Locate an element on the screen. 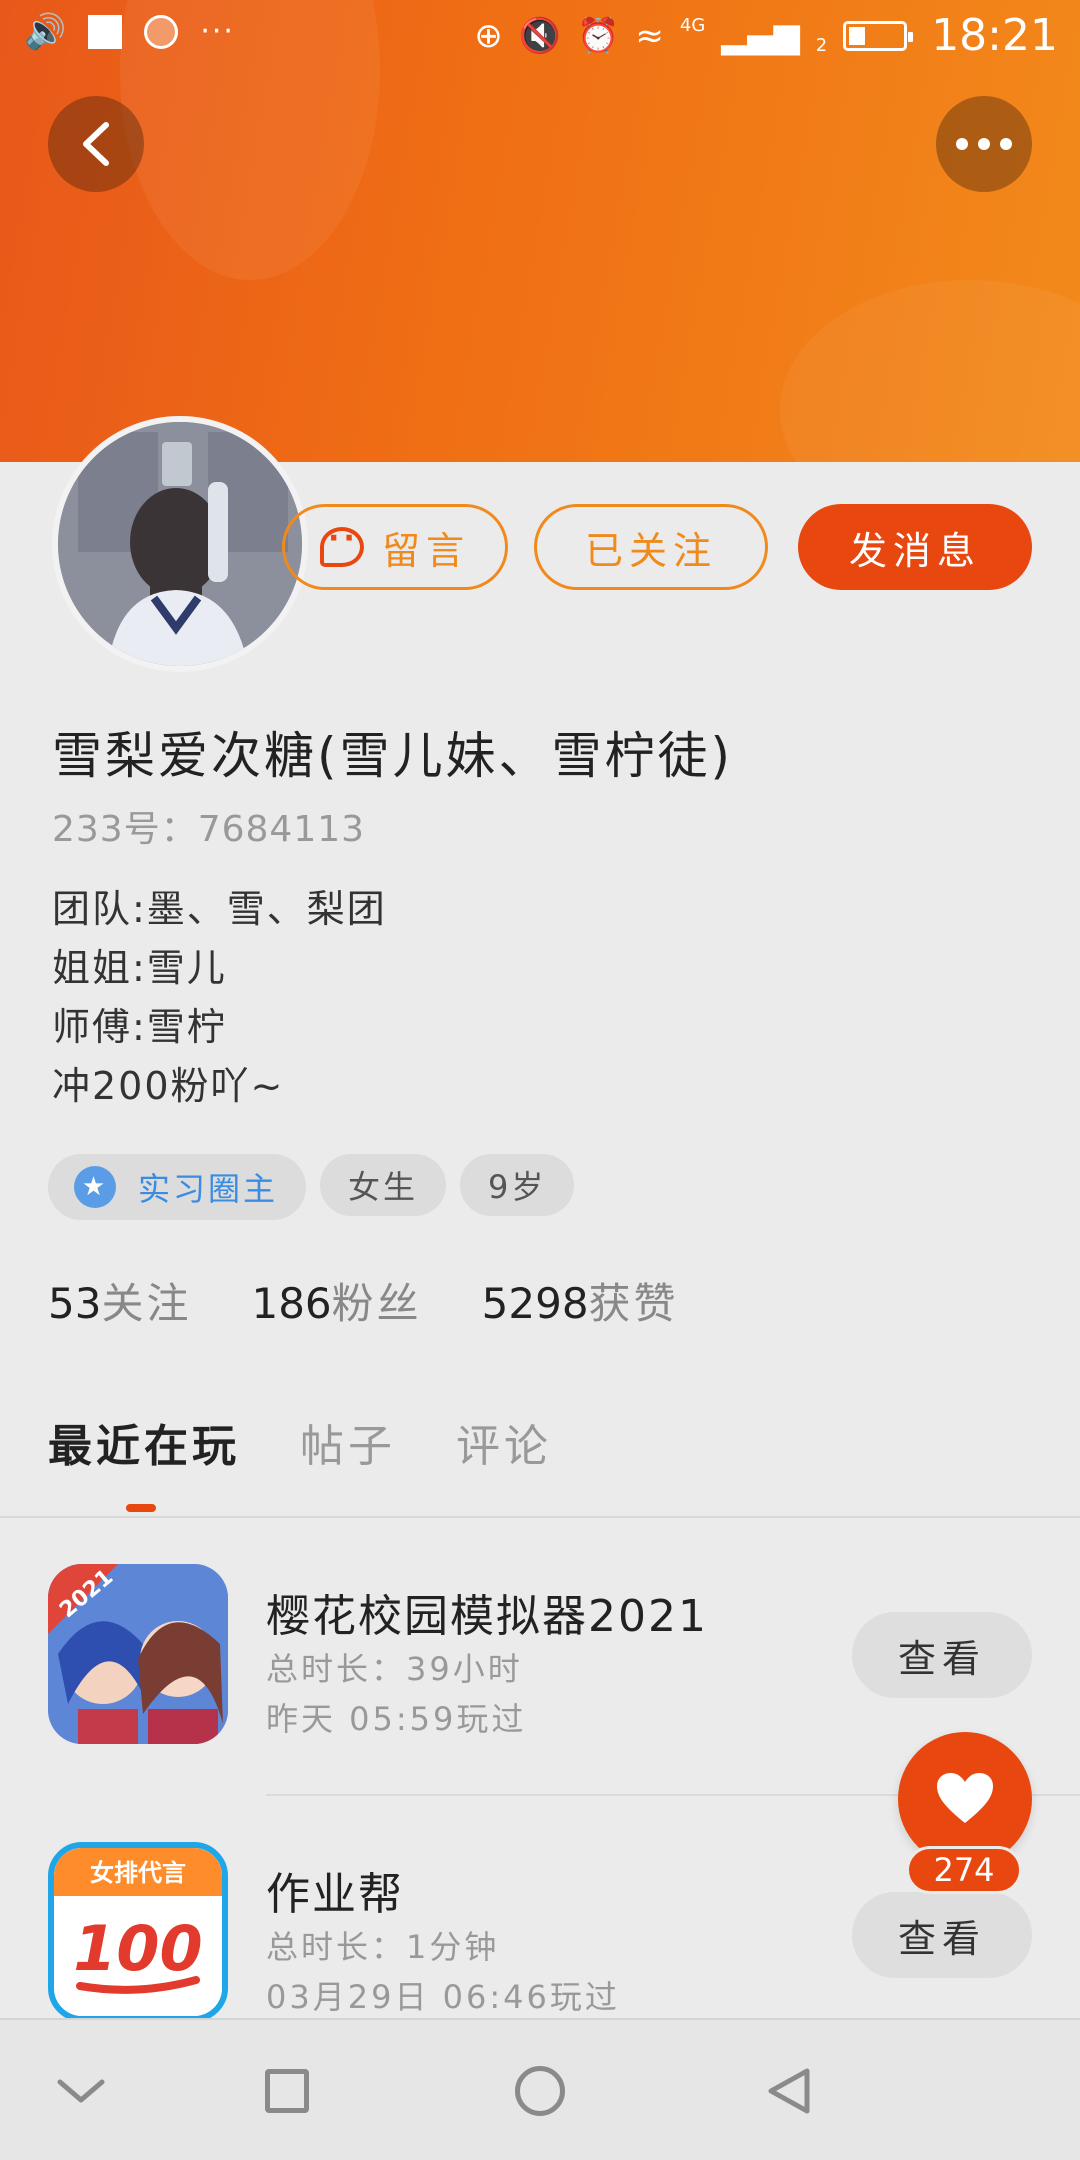 The width and height of the screenshot is (1080, 2160). username: 雪梨爱次糖(雪儿妹、雪柠徒) is located at coordinates (393, 756).